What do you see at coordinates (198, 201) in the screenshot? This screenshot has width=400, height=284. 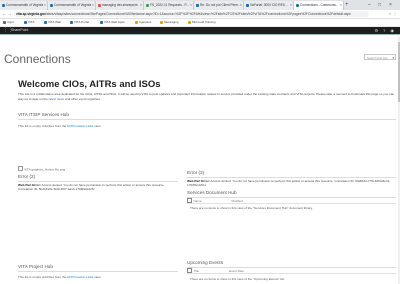 I see `column-header-name: Name` at bounding box center [198, 201].